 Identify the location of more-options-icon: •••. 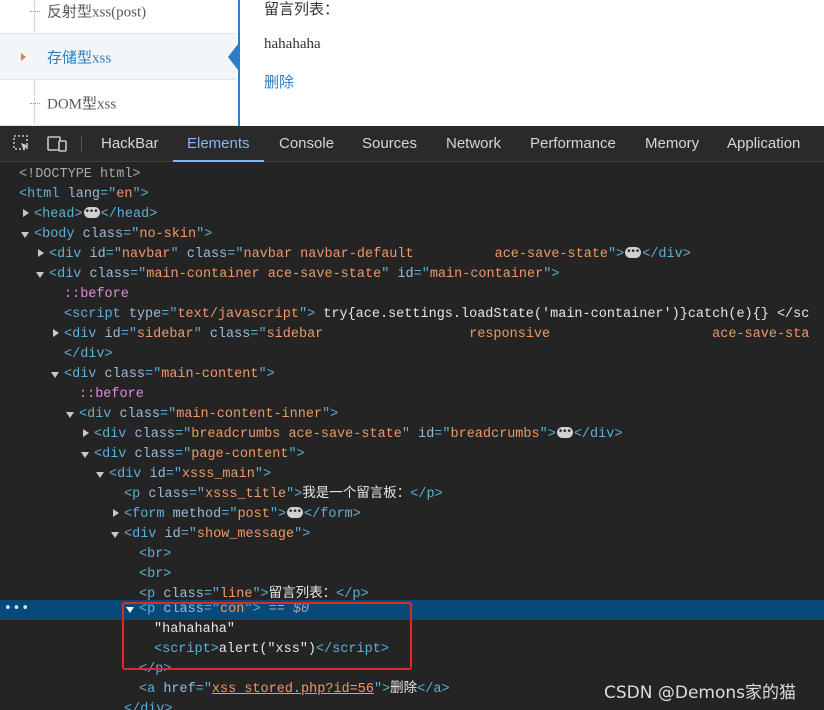
(17, 610).